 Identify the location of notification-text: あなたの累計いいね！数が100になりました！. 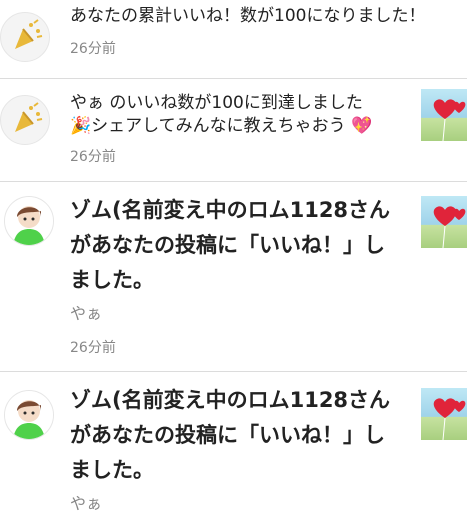
(248, 16).